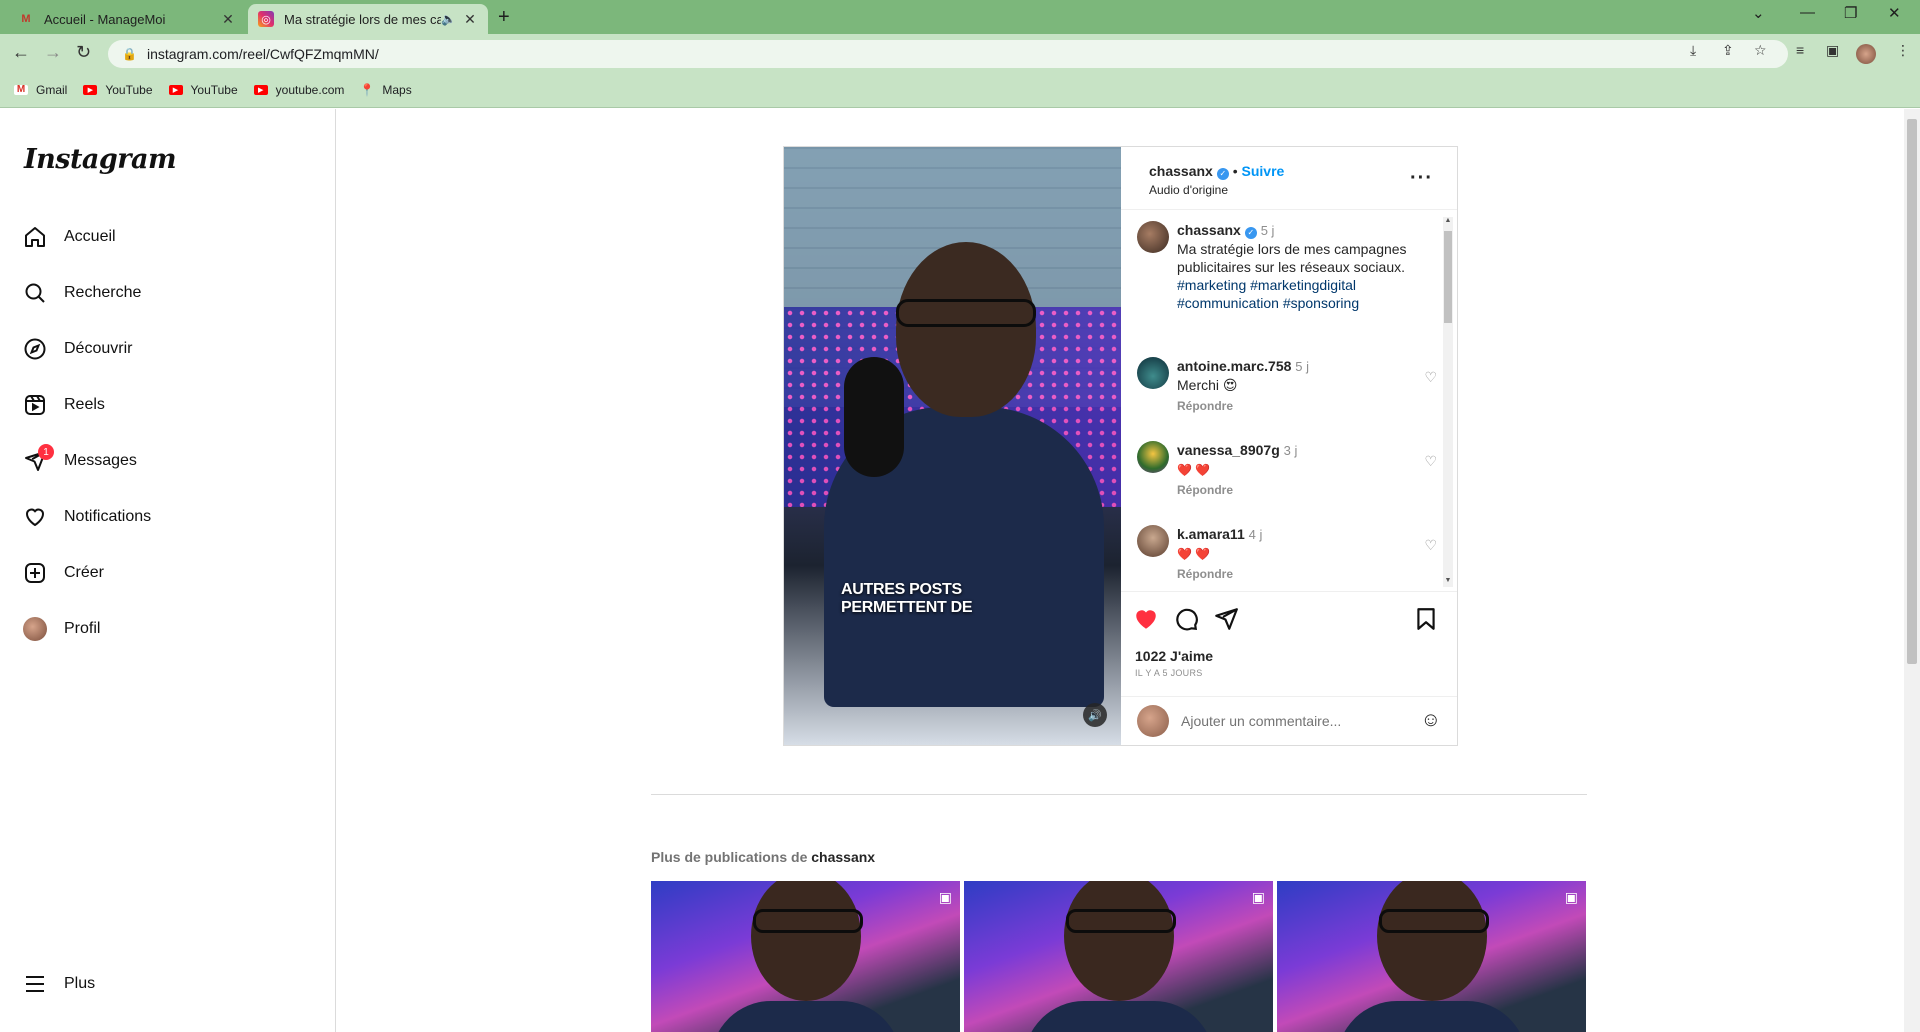  What do you see at coordinates (1095, 715) in the screenshot?
I see `speaker-icon: 🔊` at bounding box center [1095, 715].